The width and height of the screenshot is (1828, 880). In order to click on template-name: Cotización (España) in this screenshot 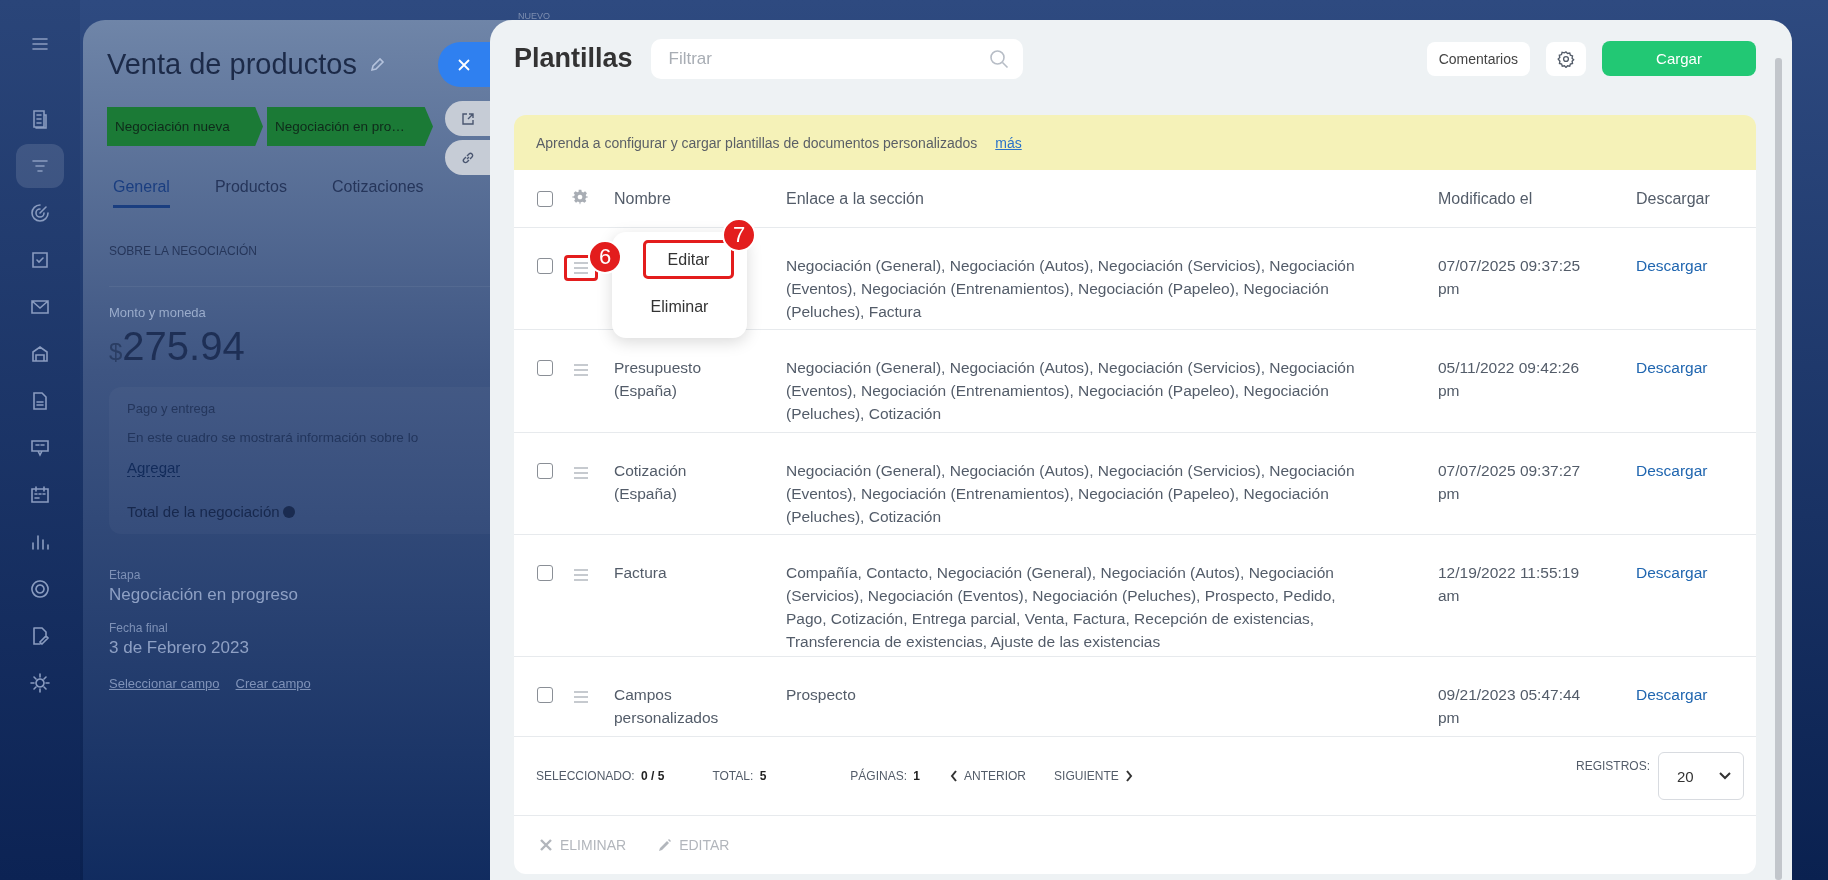, I will do `click(651, 482)`.